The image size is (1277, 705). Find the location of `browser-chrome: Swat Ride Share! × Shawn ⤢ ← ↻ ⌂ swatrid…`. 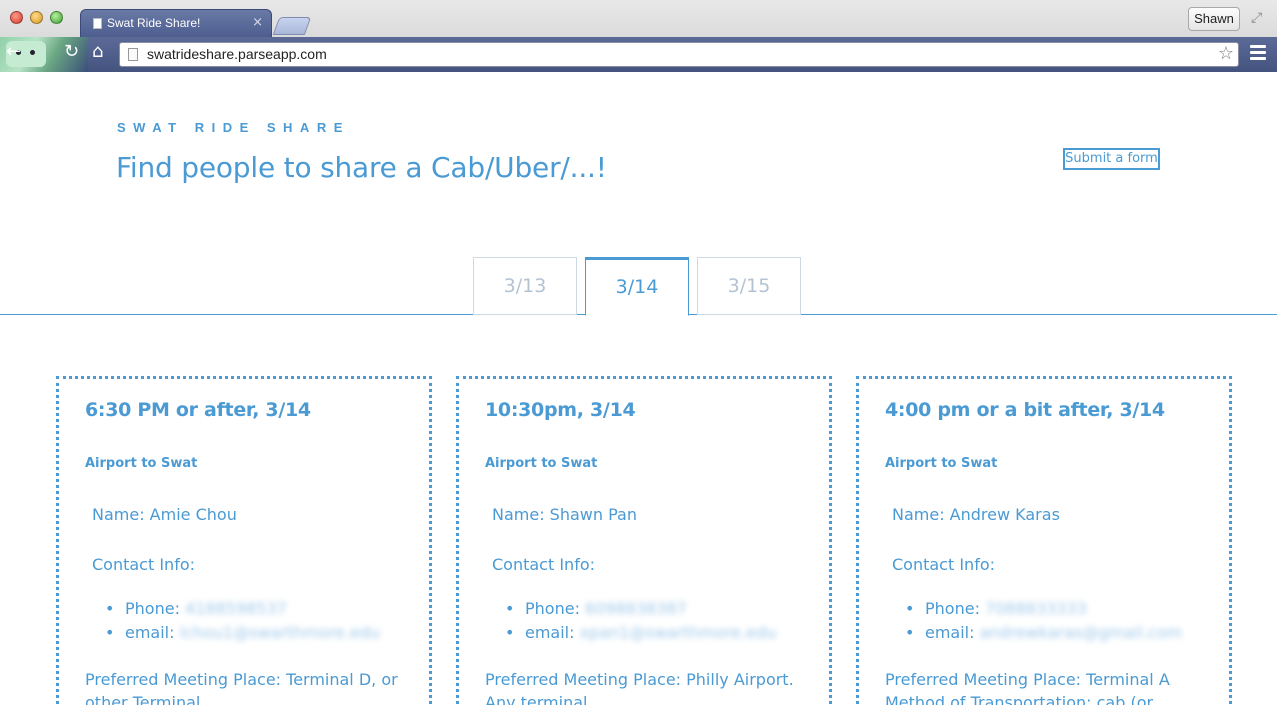

browser-chrome: Swat Ride Share! × Shawn ⤢ ← ↻ ⌂ swatrid… is located at coordinates (638, 36).